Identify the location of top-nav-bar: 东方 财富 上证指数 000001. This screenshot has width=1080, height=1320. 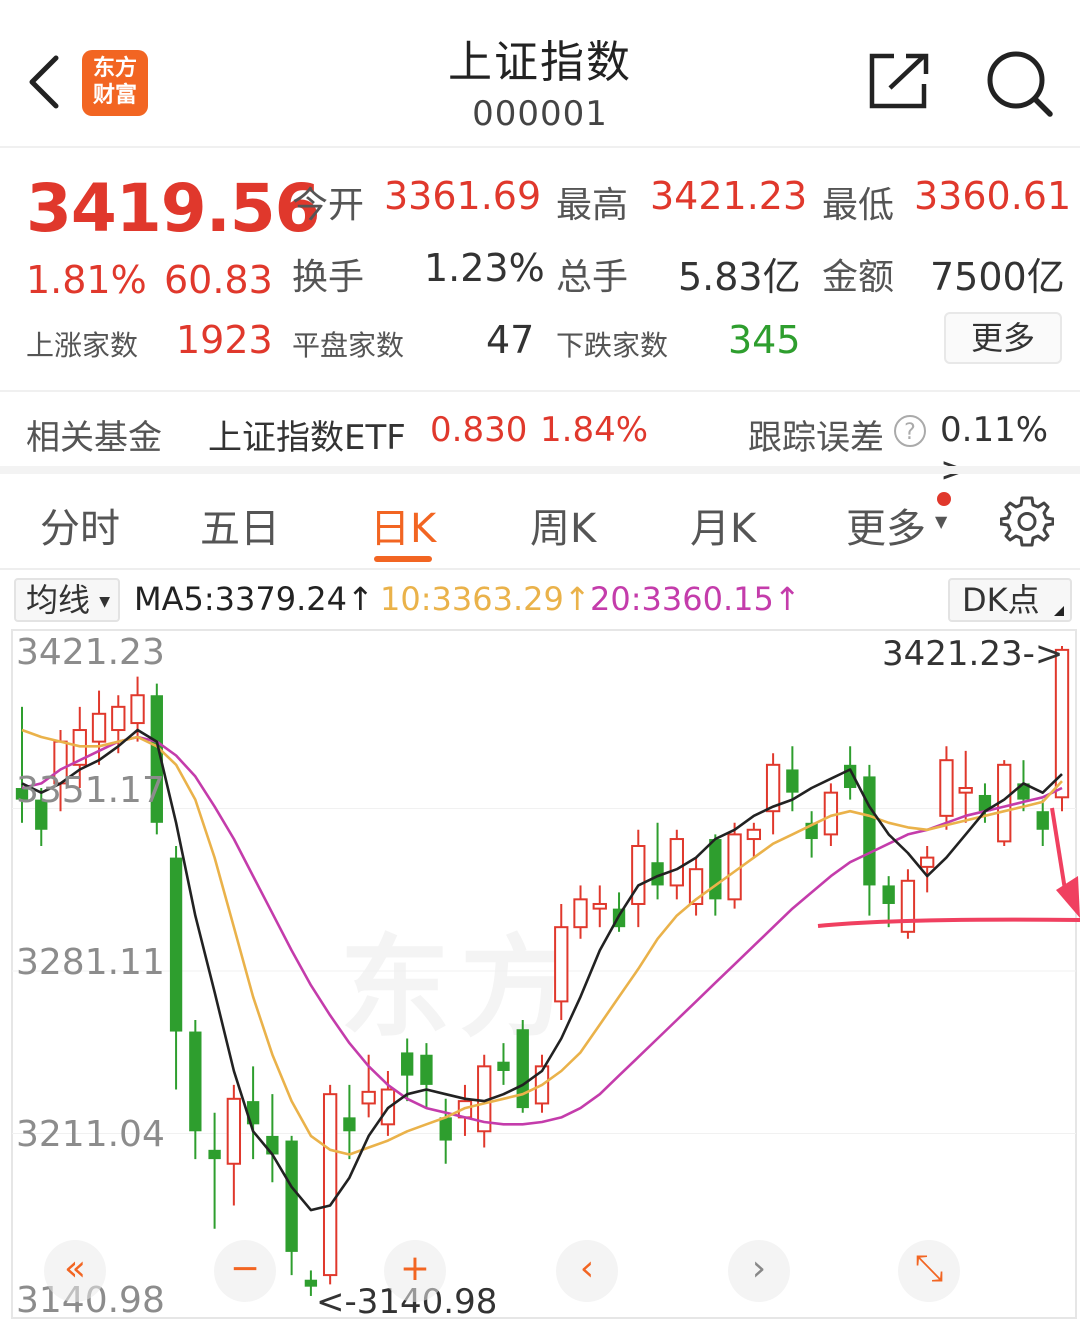
(540, 74).